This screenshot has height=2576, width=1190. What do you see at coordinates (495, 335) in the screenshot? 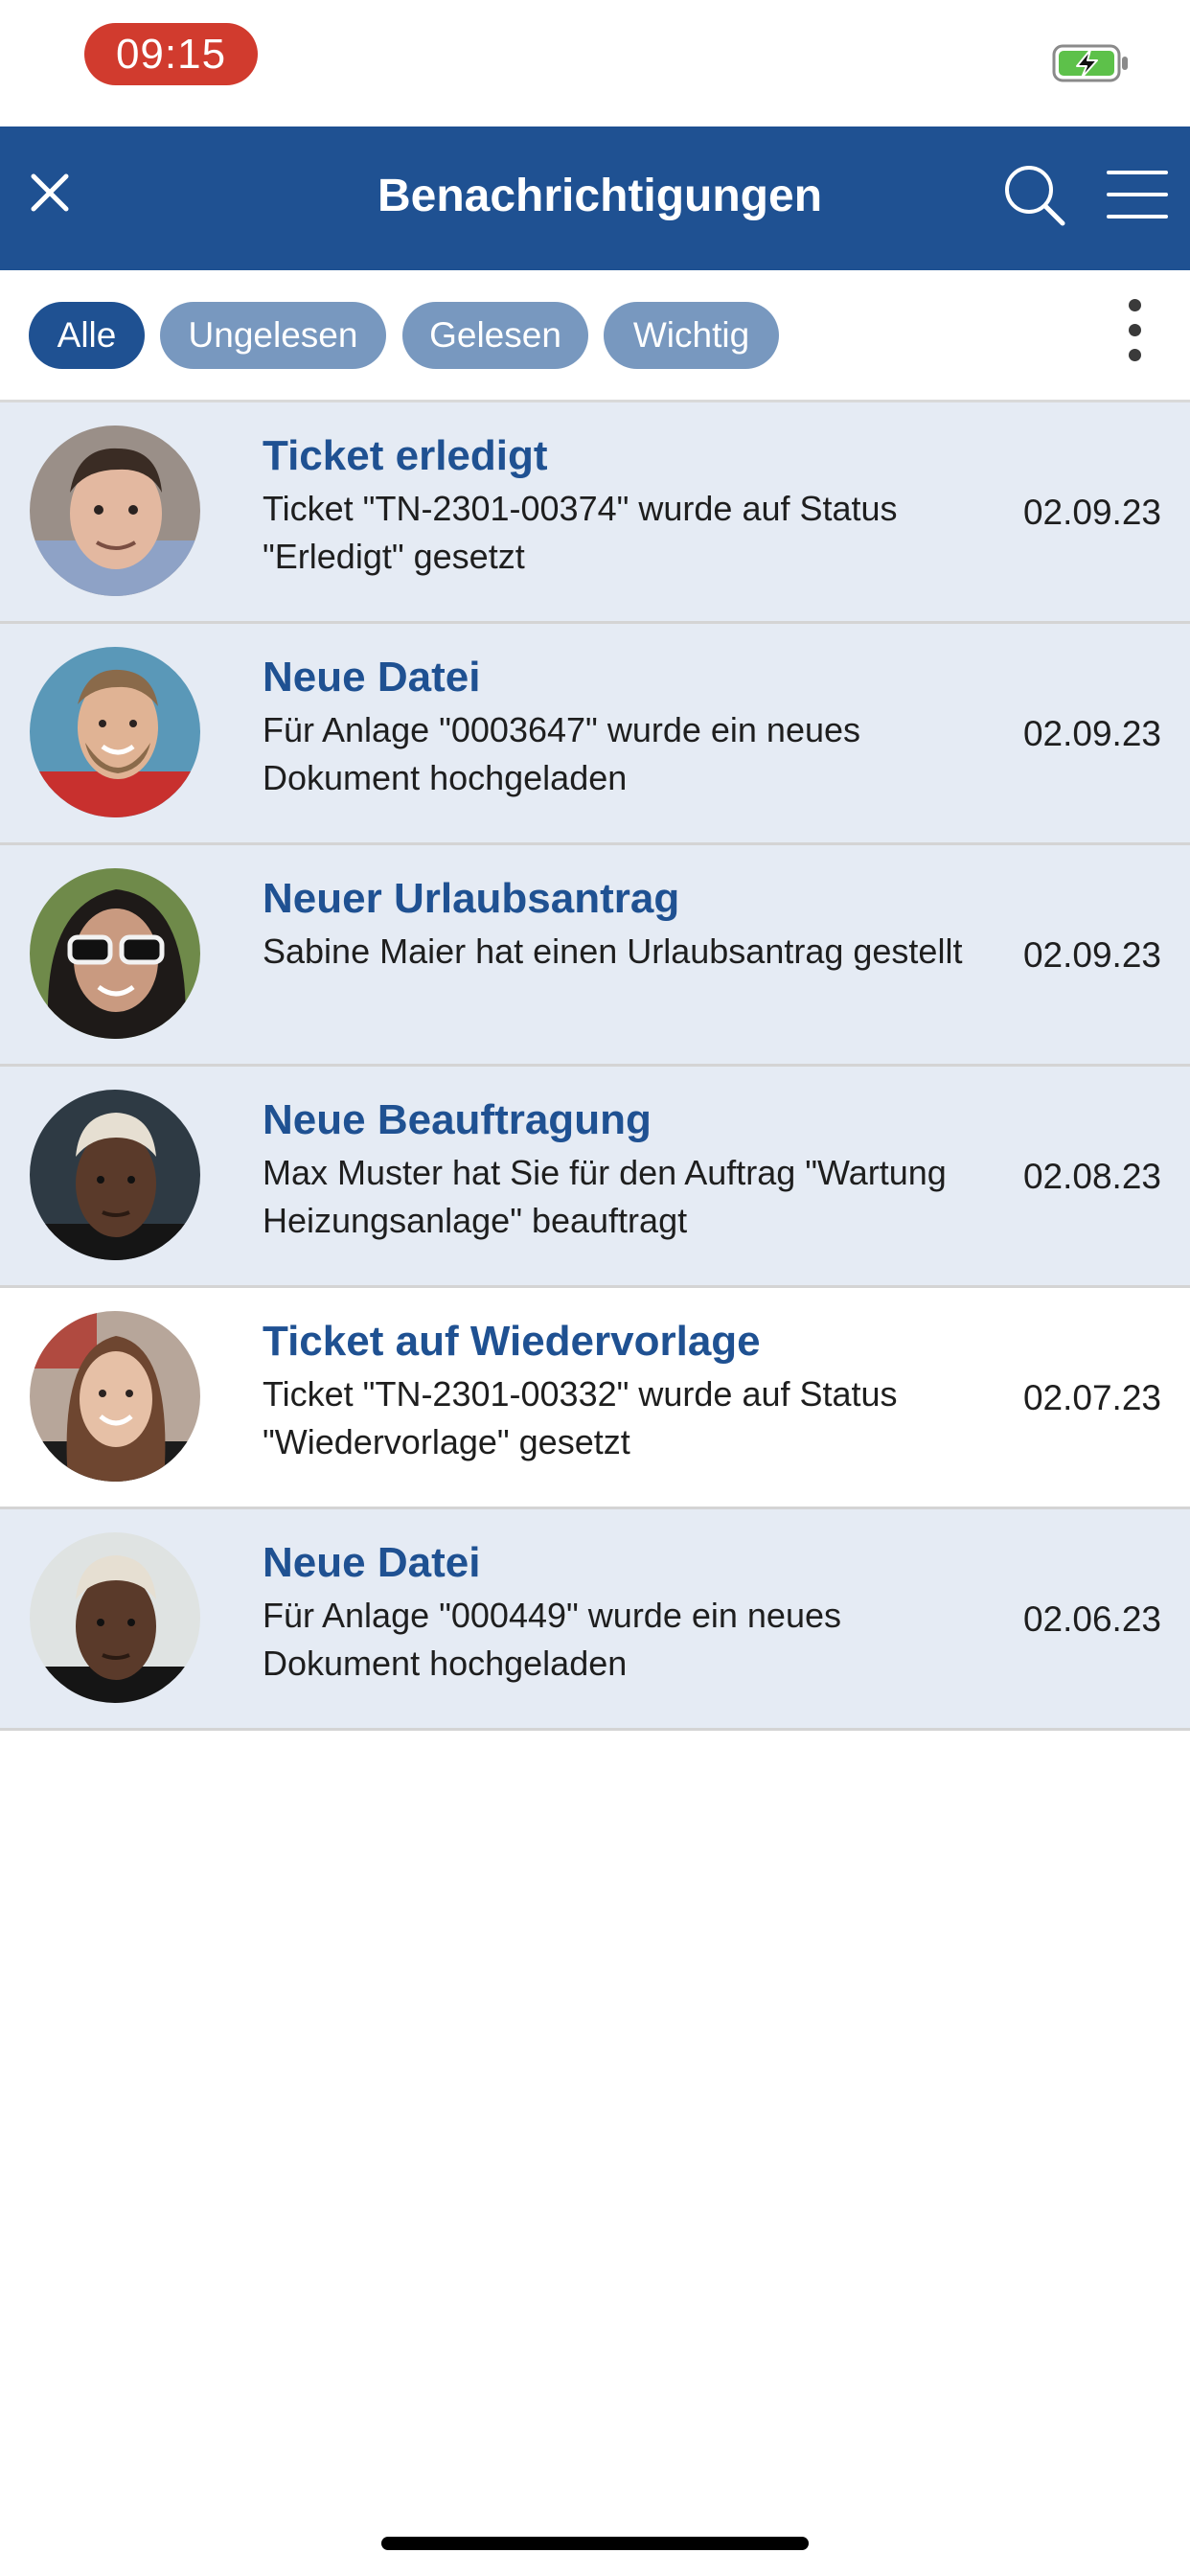
I see `filter-chip-gelesen: Gelesen` at bounding box center [495, 335].